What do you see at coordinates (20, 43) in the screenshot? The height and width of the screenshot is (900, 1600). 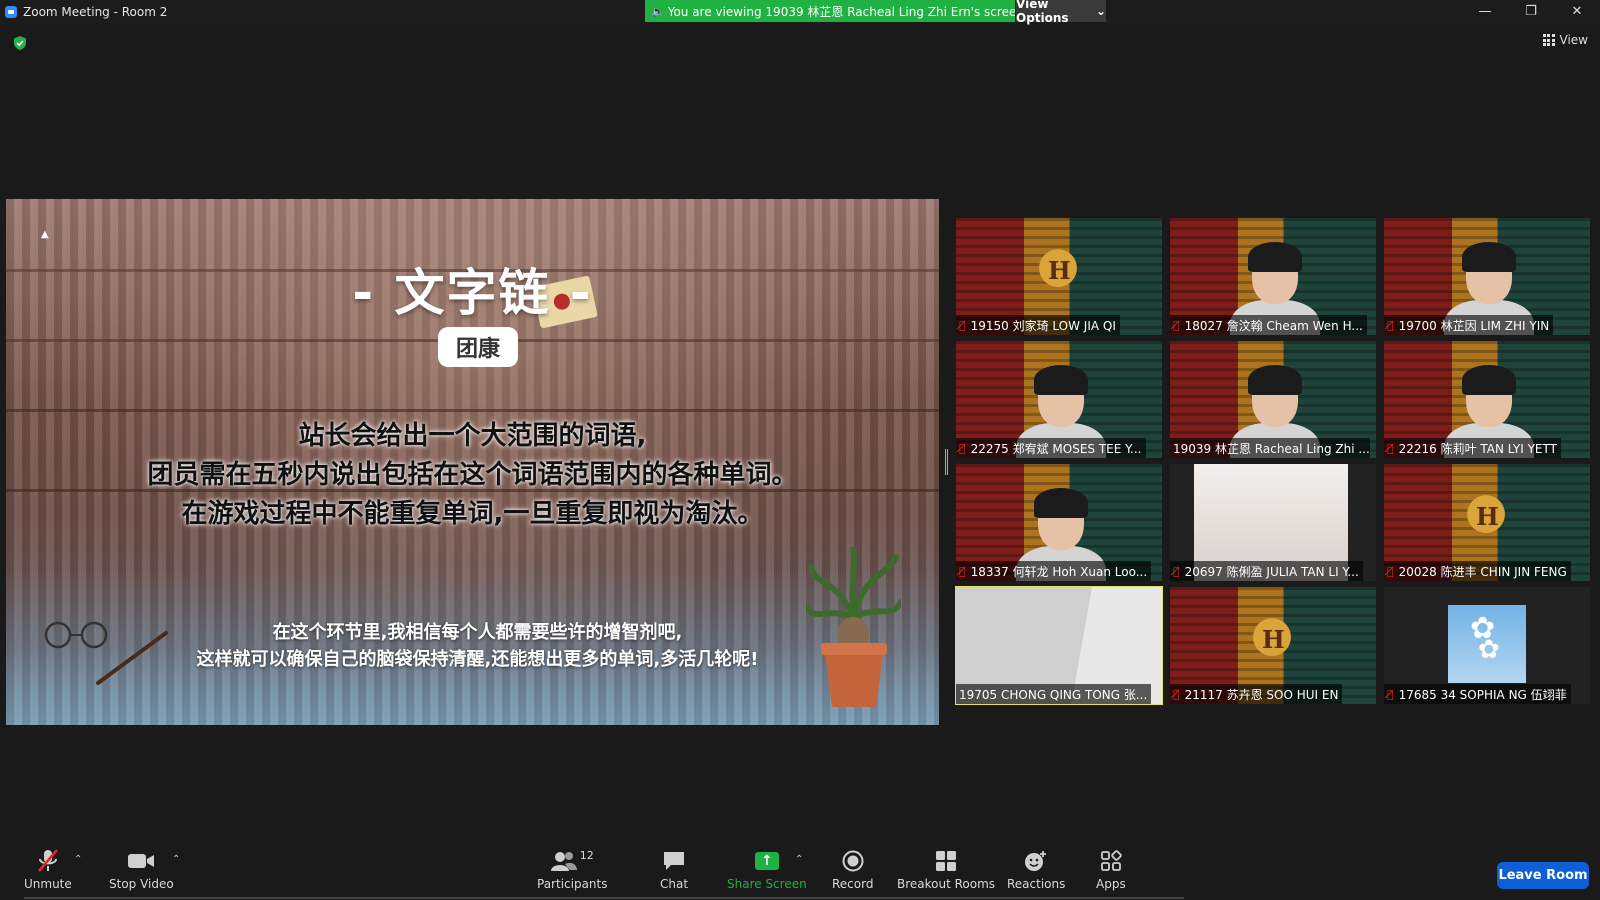 I see `security-shield-icon` at bounding box center [20, 43].